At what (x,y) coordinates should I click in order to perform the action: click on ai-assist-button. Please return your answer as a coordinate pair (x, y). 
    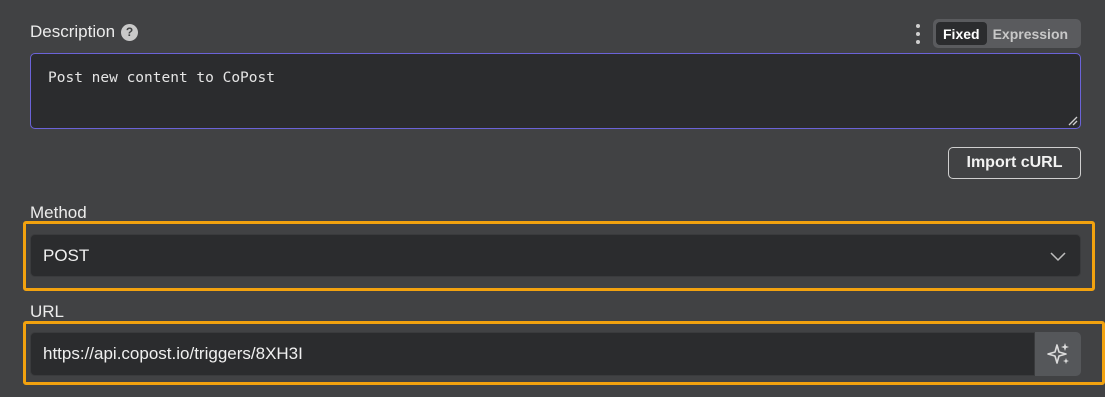
    Looking at the image, I should click on (1058, 354).